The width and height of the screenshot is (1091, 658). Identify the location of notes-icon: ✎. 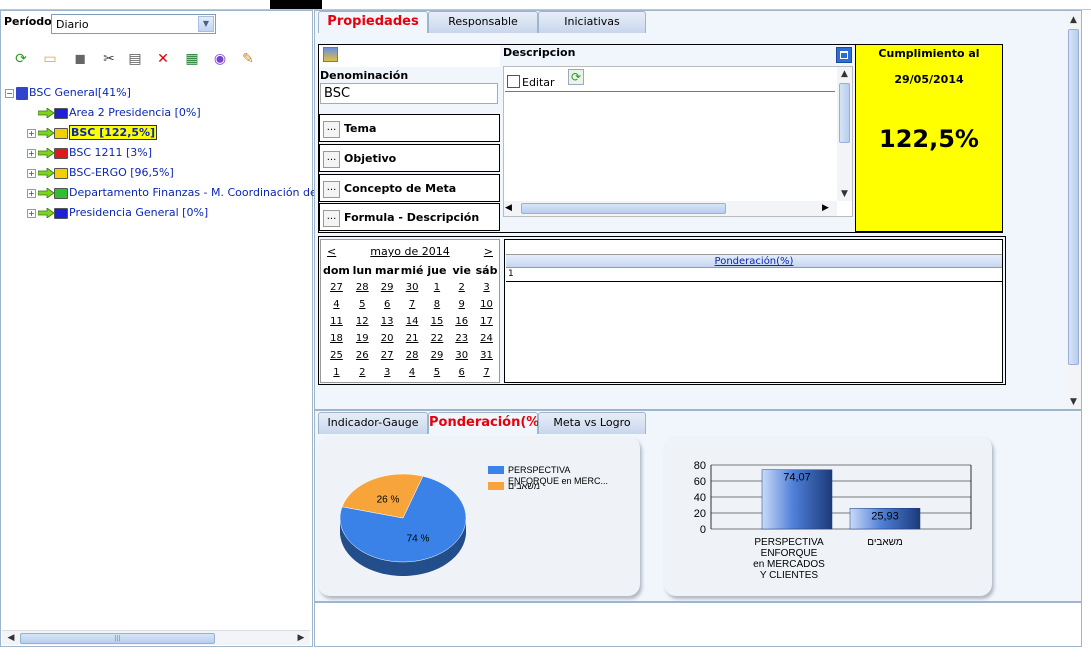
(248, 59).